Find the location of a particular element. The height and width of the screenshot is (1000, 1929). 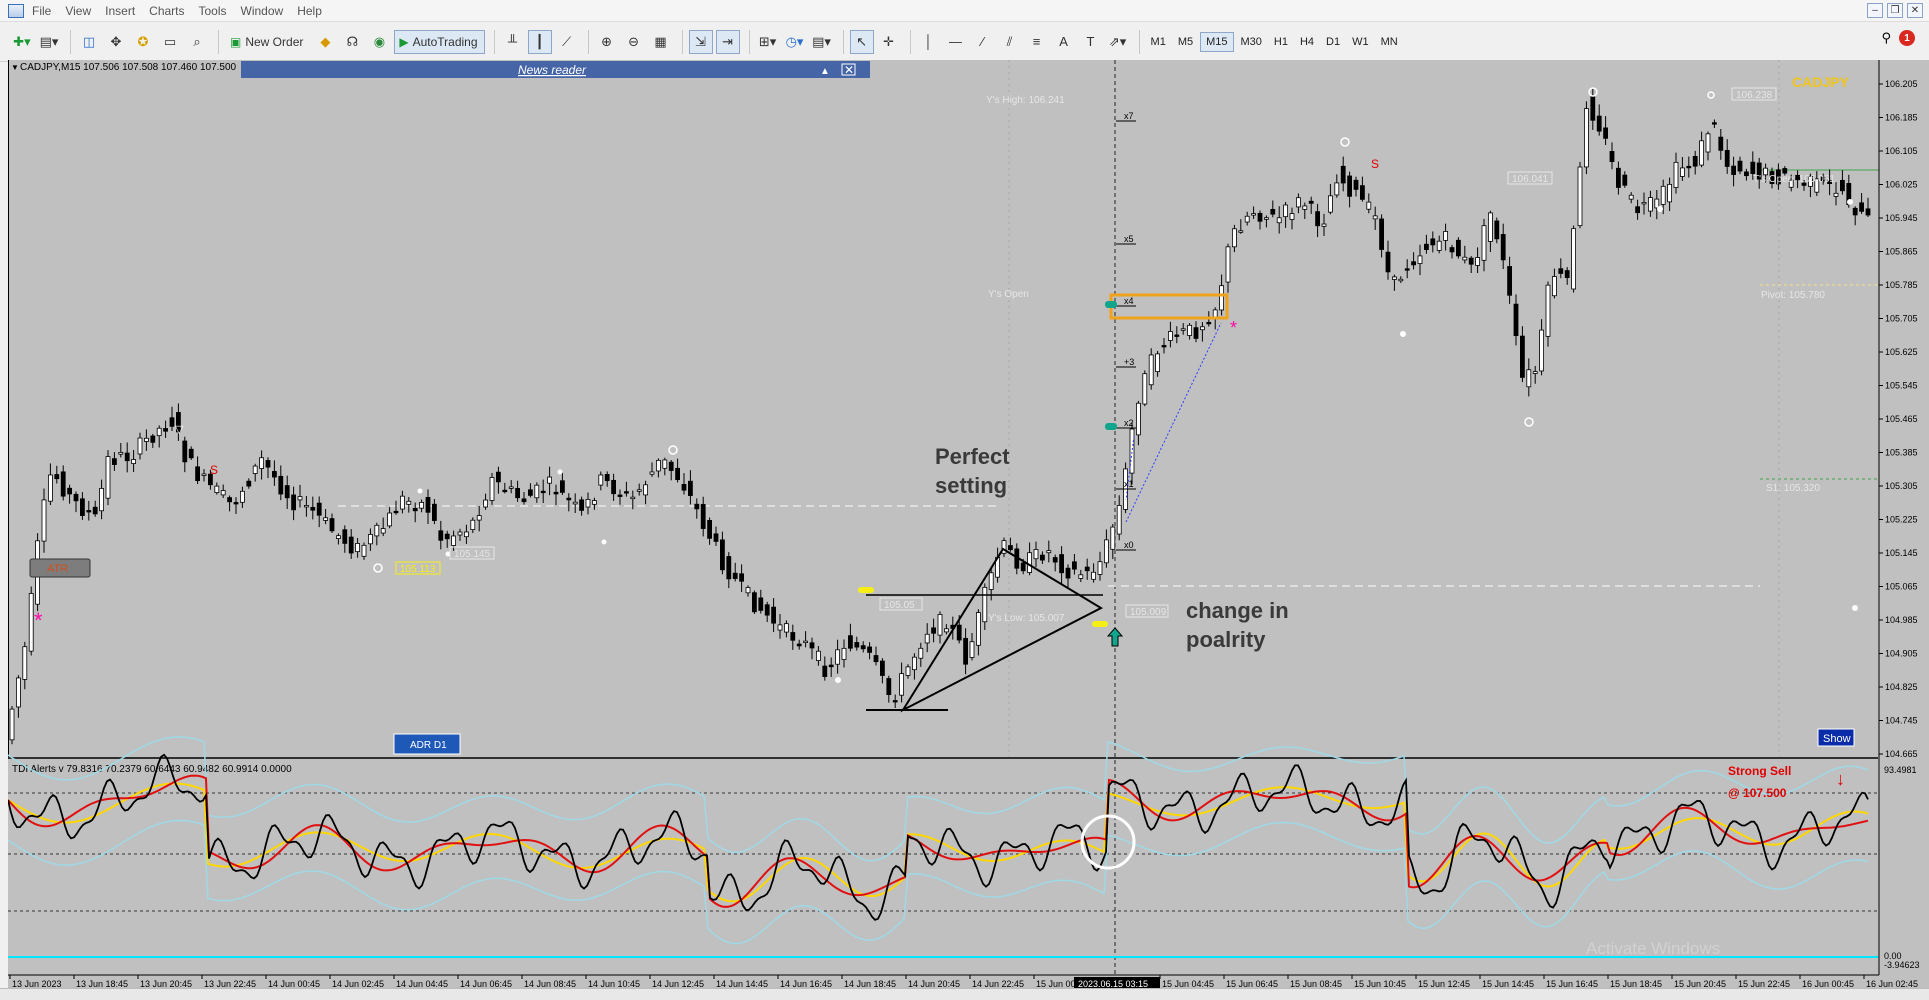

price-axis-label: 105.465 is located at coordinates (1901, 419).